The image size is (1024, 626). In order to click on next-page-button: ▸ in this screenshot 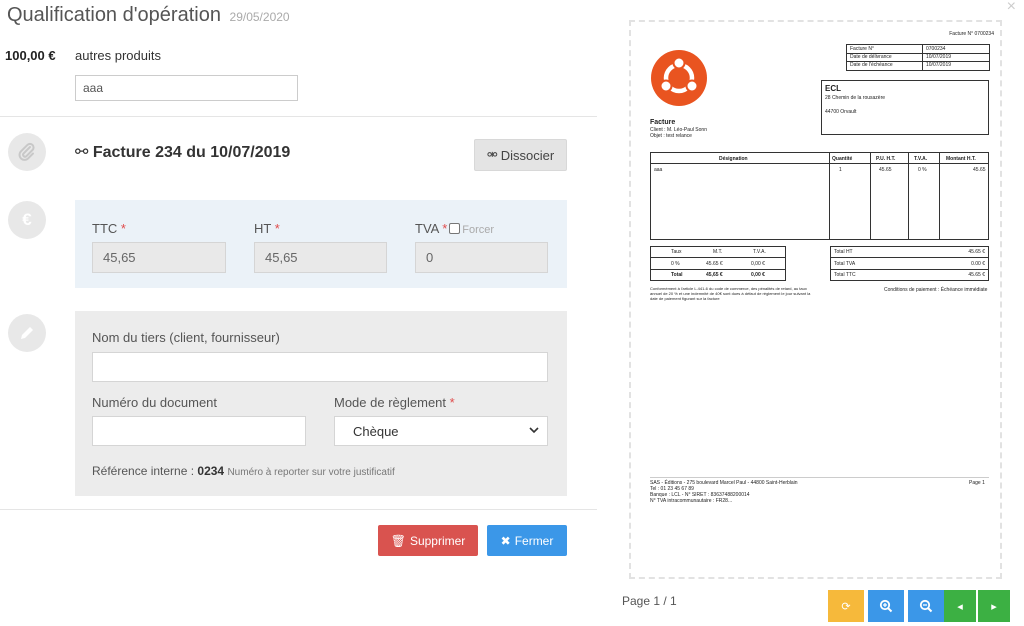, I will do `click(994, 606)`.